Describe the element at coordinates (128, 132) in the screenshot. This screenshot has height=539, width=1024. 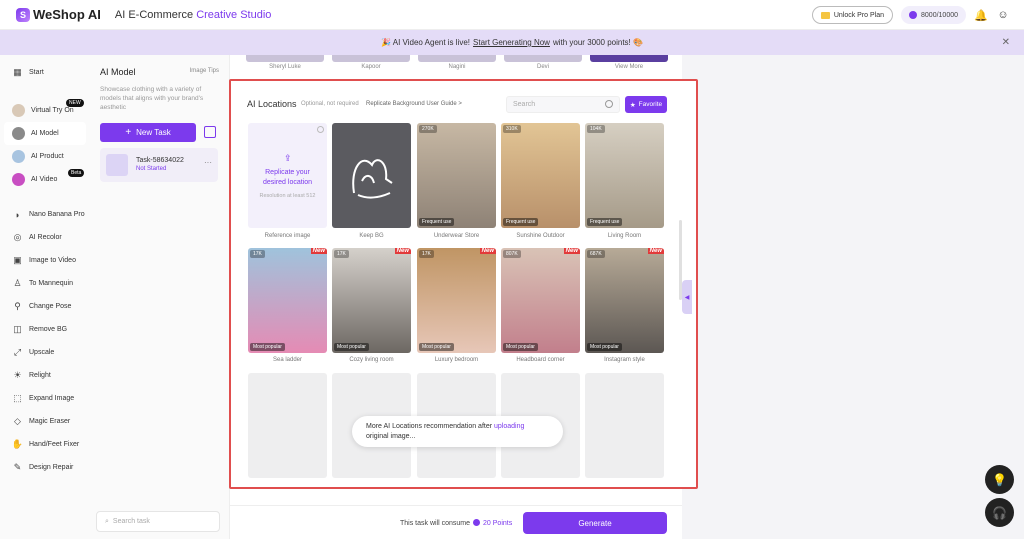
I see `plus-icon: +` at that location.